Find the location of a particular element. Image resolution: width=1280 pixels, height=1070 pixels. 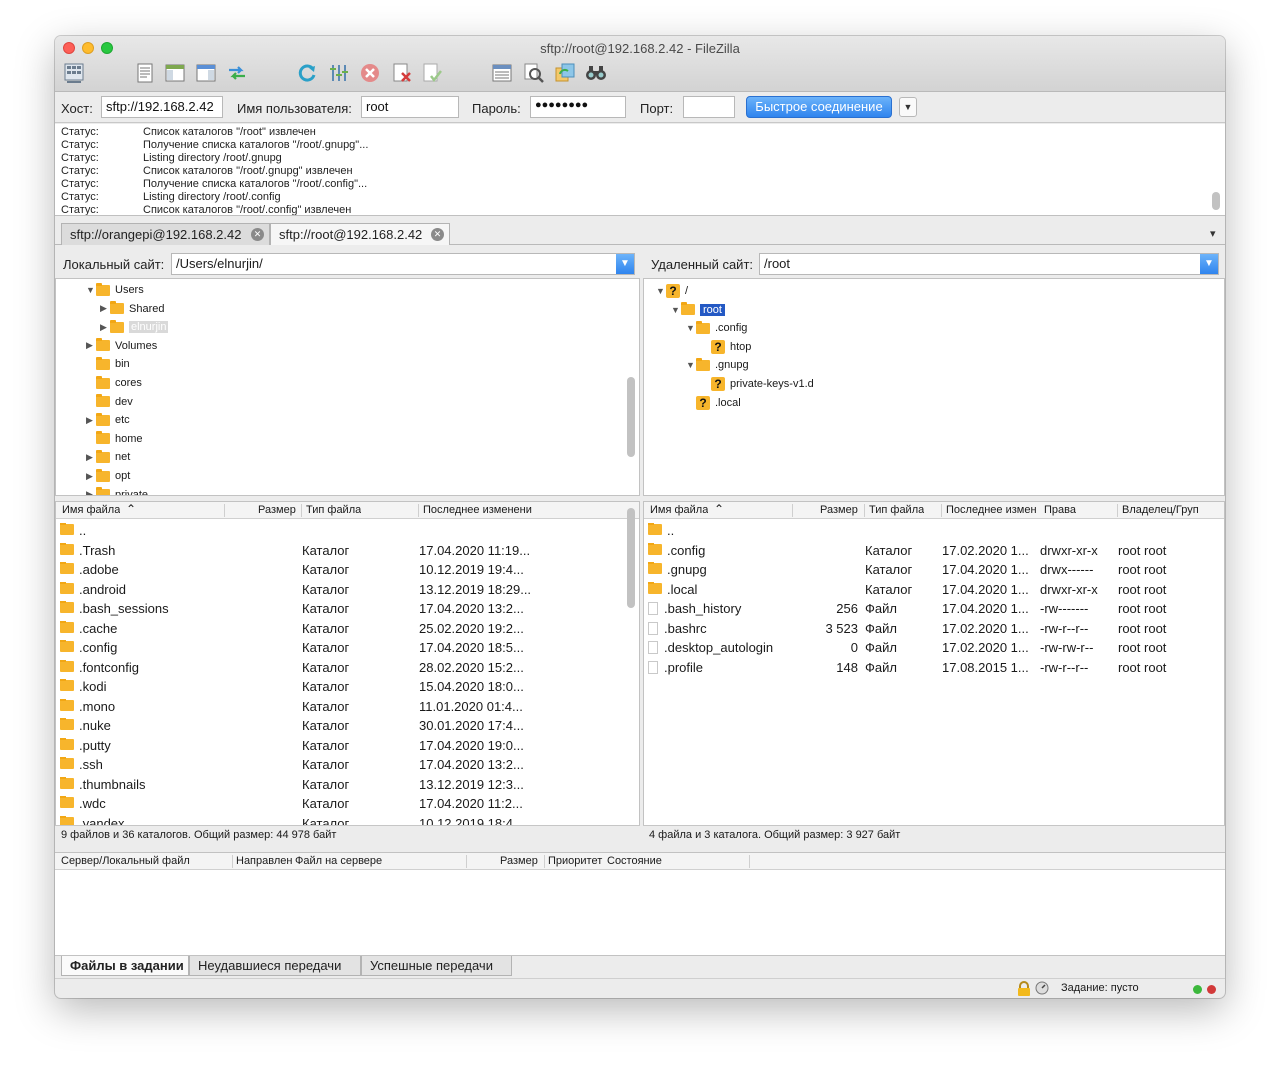

tab-root: sftp://root@192.168.2.42 ✕ is located at coordinates (360, 234).